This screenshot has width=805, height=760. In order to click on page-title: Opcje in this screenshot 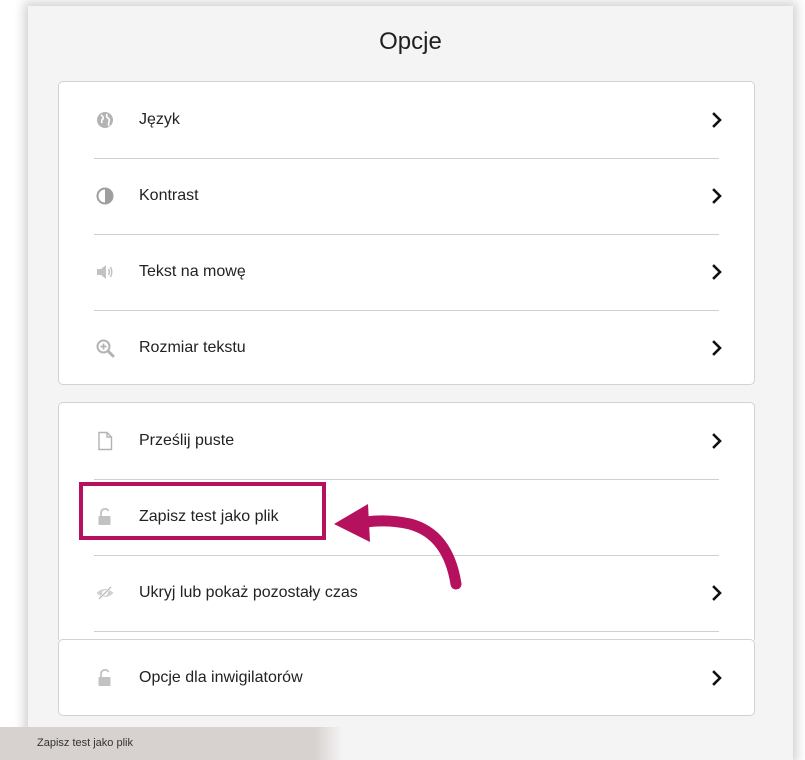, I will do `click(410, 41)`.